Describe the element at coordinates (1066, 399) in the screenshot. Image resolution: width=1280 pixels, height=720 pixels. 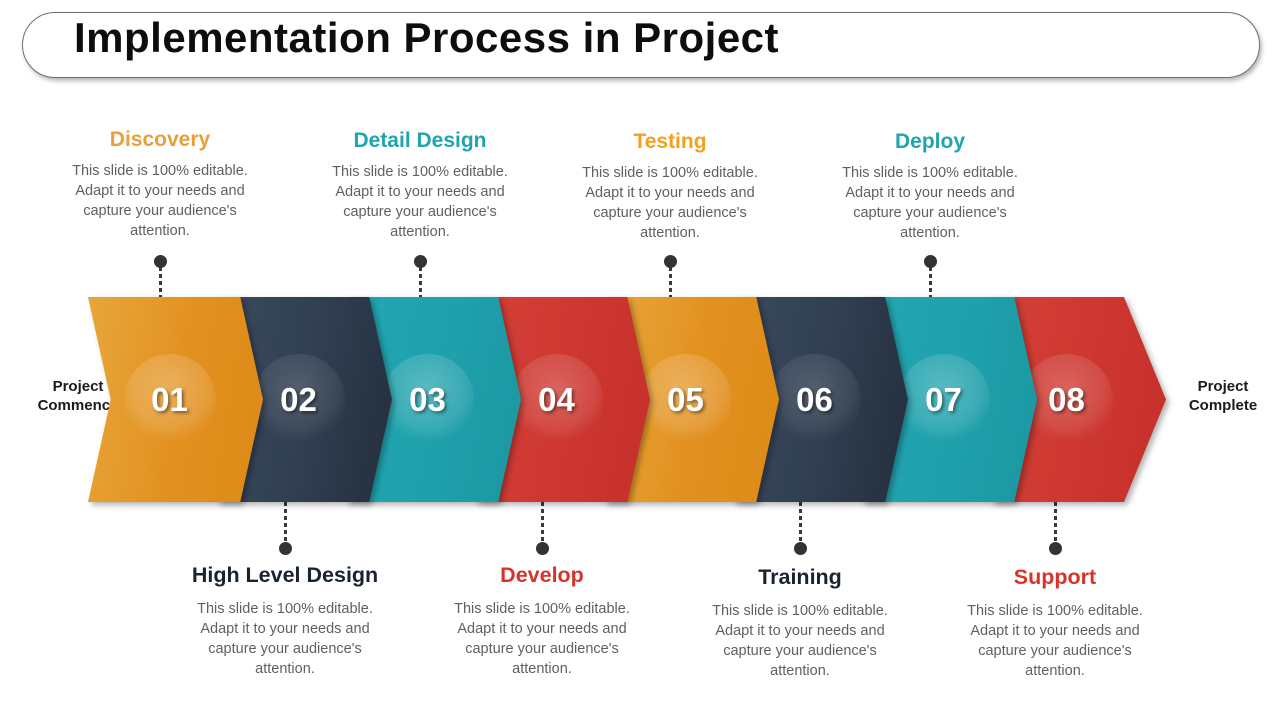
I see `step-number: 08` at that location.